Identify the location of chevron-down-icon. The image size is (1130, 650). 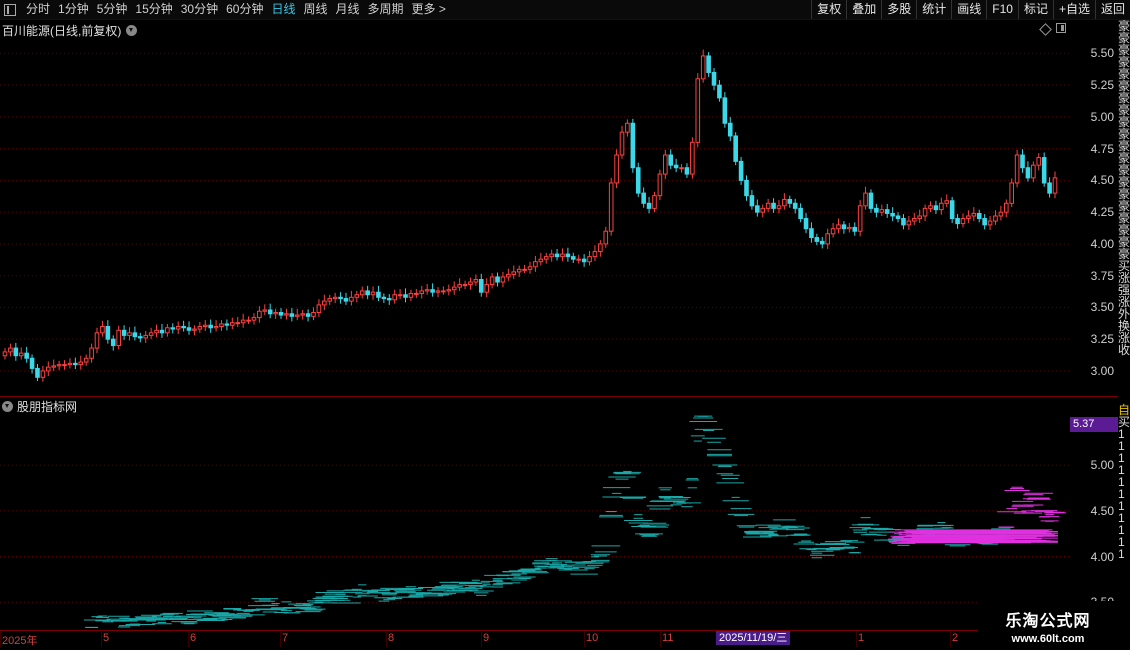
(132, 30).